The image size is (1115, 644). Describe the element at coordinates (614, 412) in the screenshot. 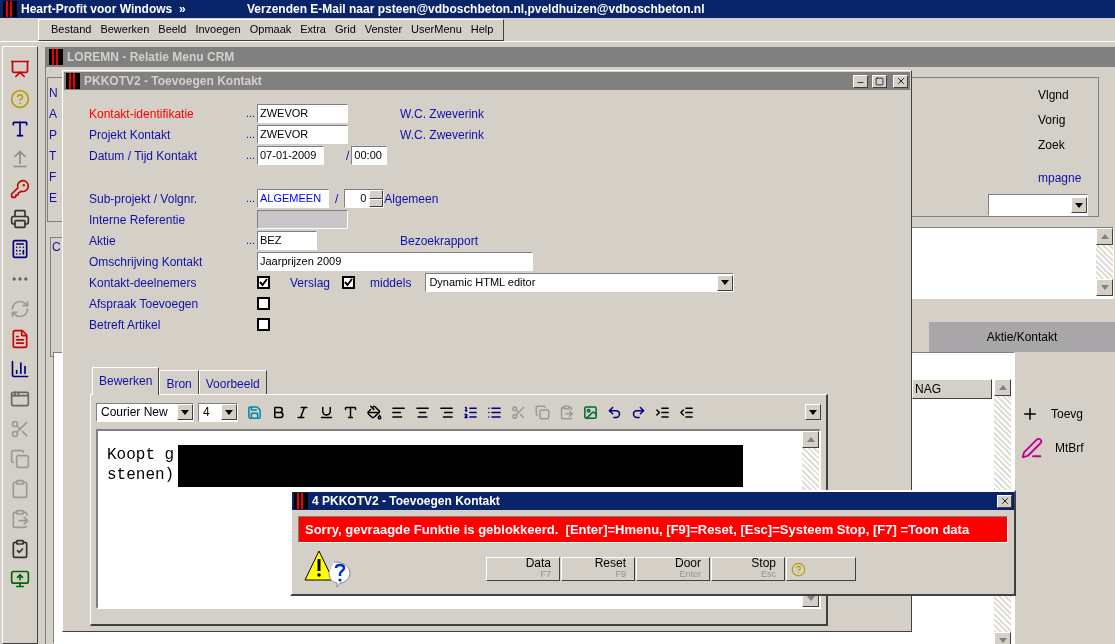

I see `undo-icon` at that location.